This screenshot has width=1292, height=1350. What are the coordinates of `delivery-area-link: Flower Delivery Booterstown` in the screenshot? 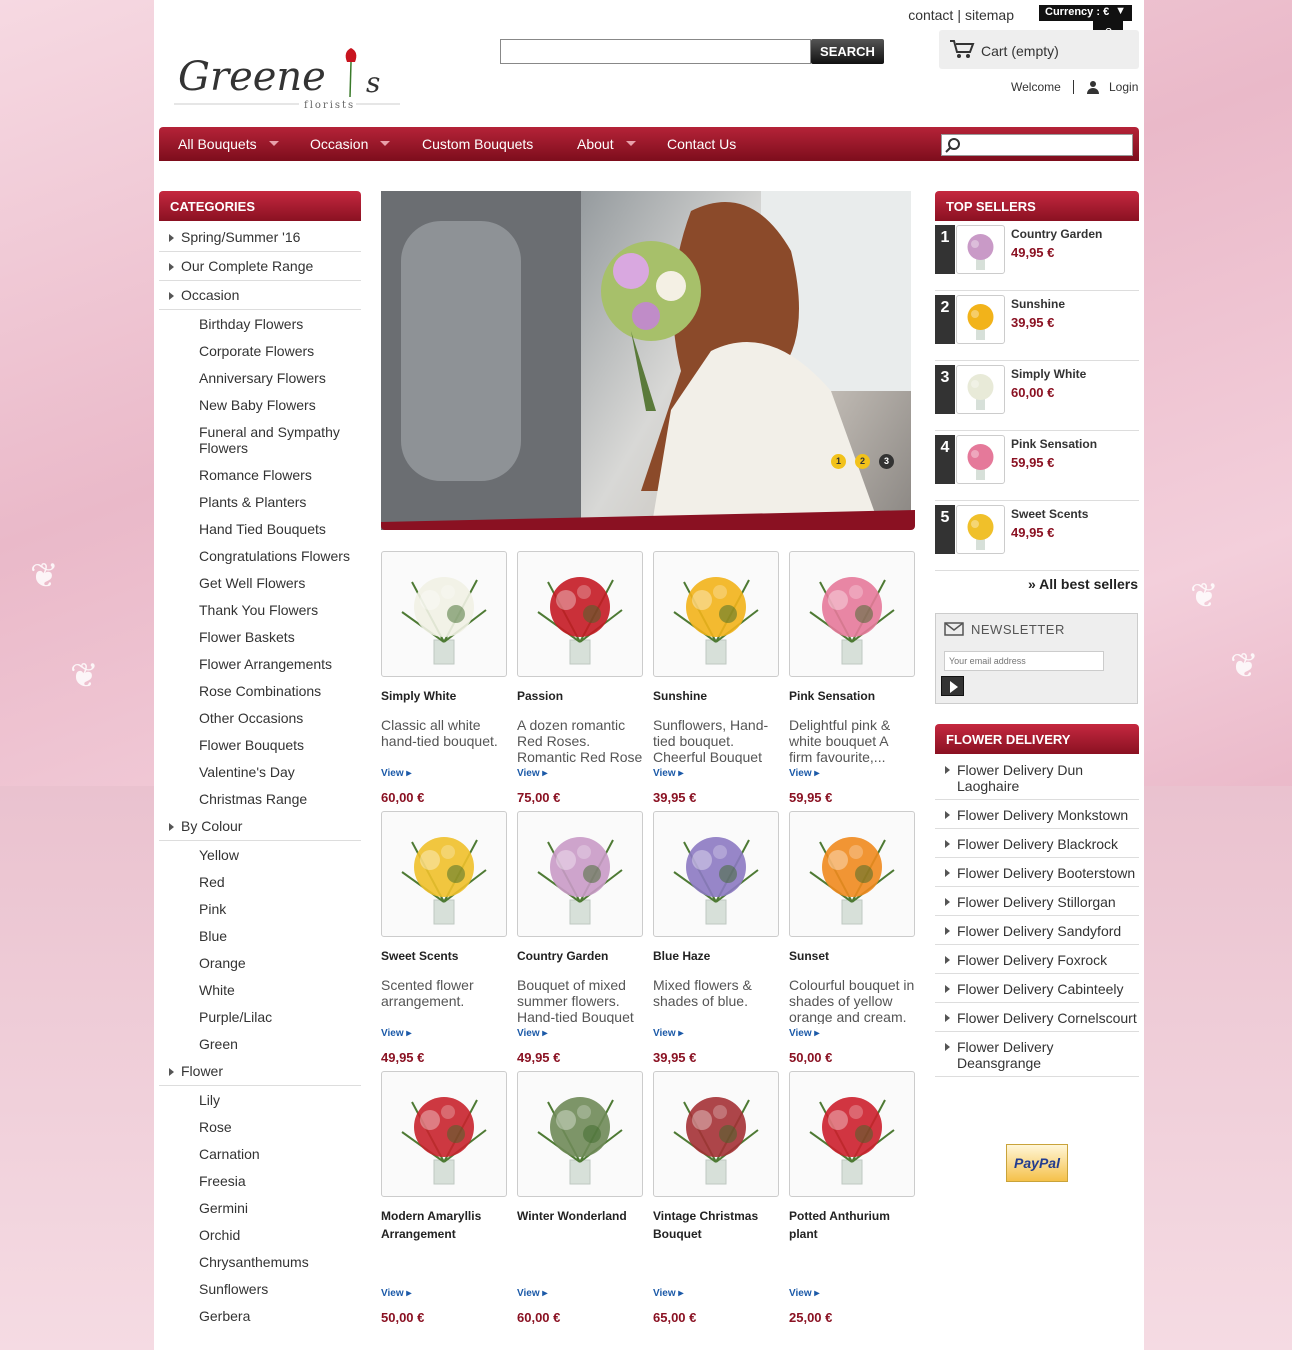 It's located at (1037, 872).